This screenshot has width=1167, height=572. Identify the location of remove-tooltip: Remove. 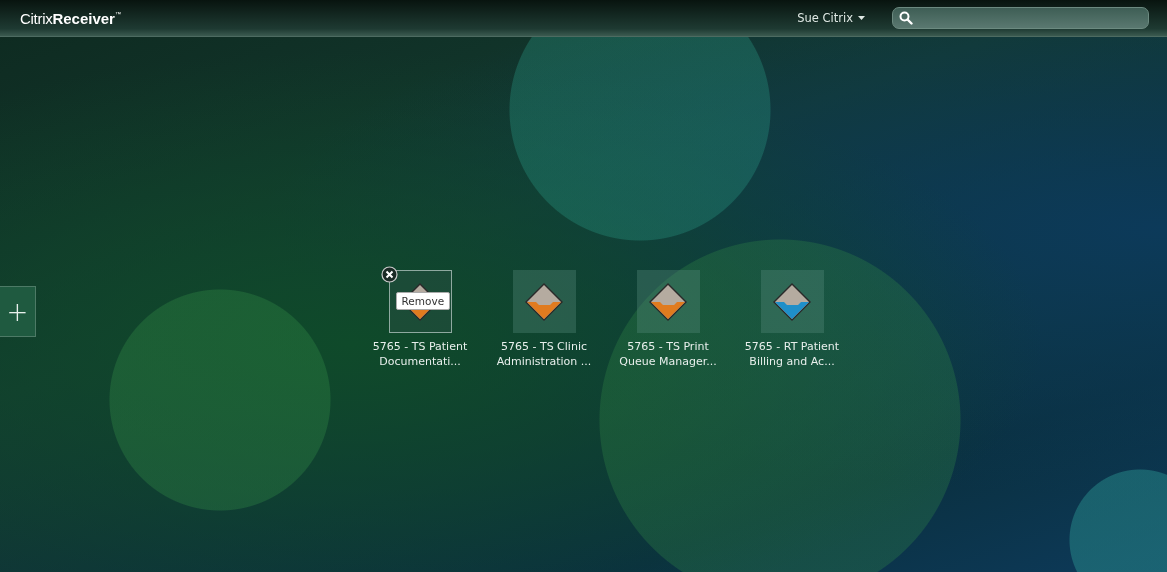
(423, 301).